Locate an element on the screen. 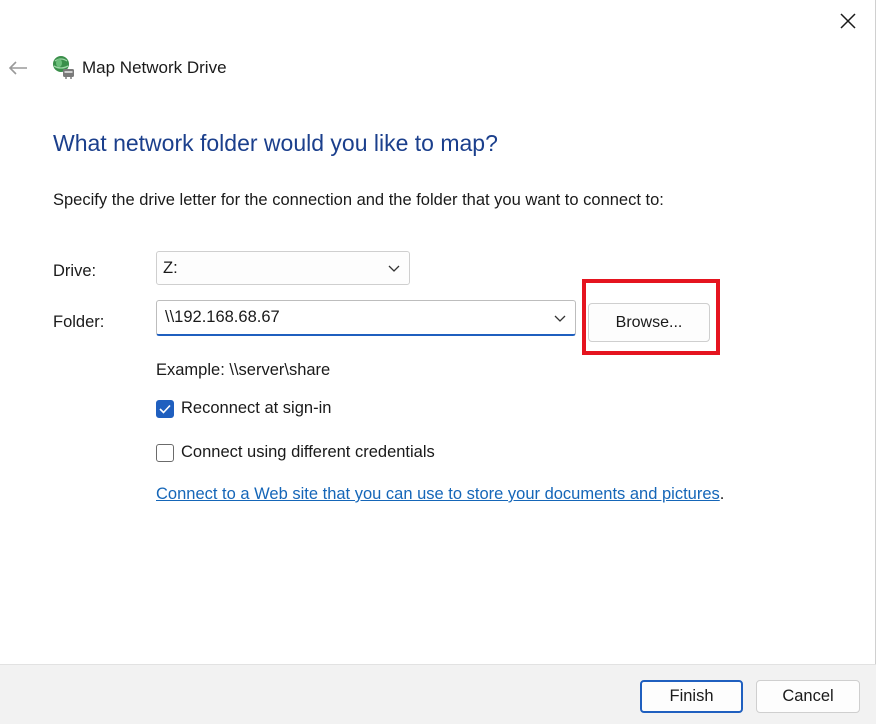 The width and height of the screenshot is (876, 724). folder-input is located at coordinates (355, 317).